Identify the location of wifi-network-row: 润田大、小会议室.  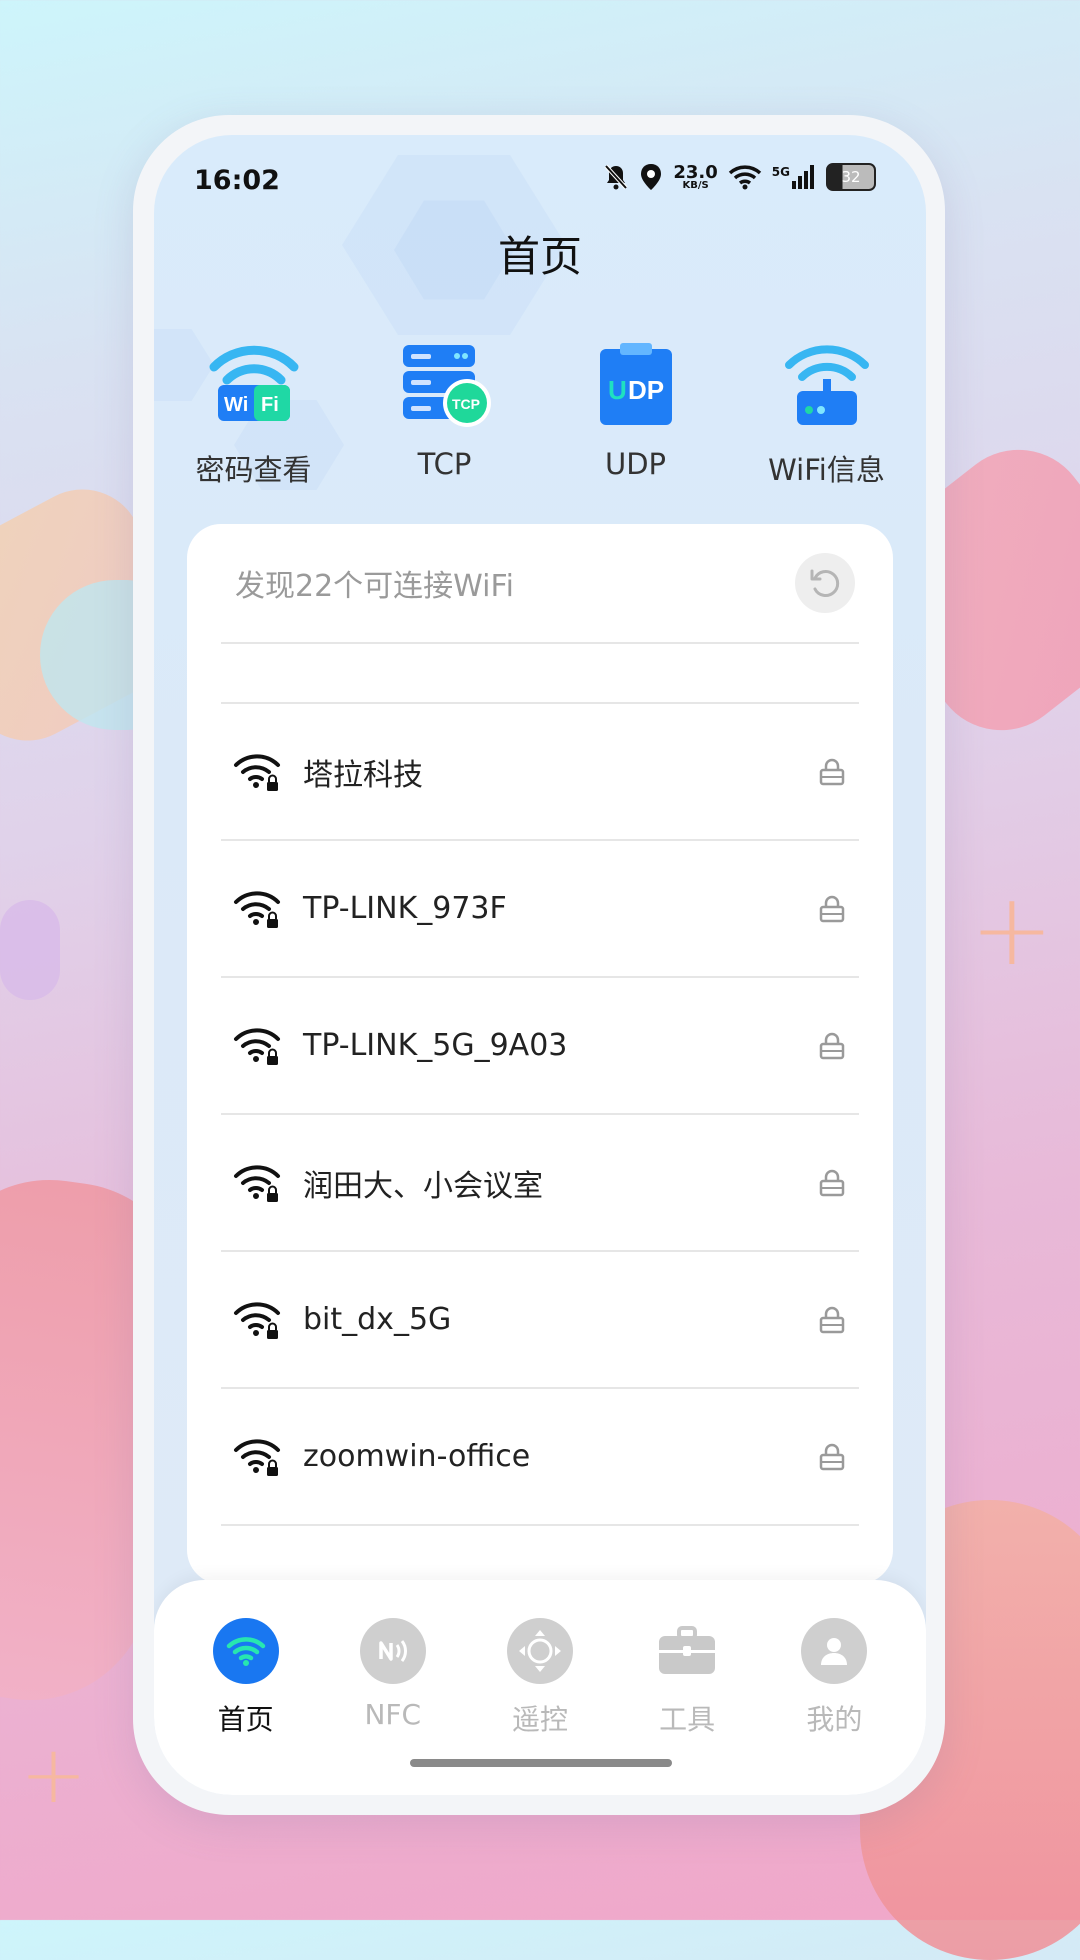
(540, 1182).